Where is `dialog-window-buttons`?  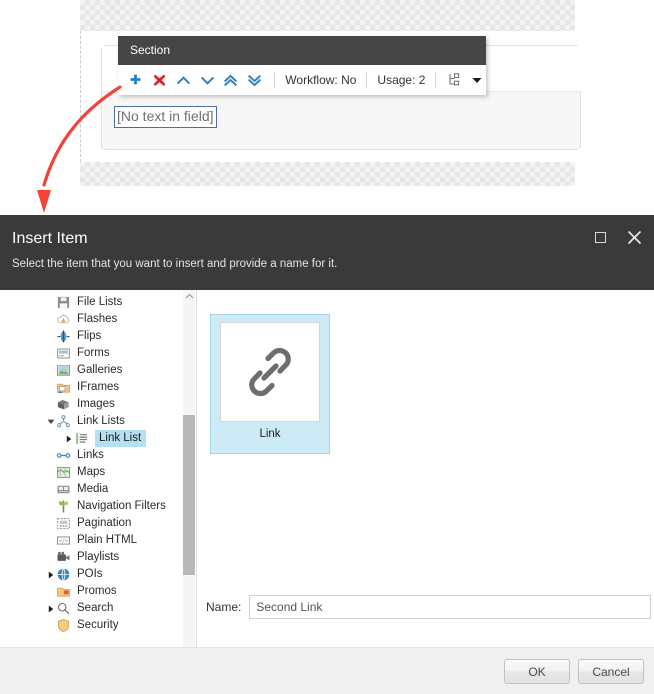 dialog-window-buttons is located at coordinates (617, 237).